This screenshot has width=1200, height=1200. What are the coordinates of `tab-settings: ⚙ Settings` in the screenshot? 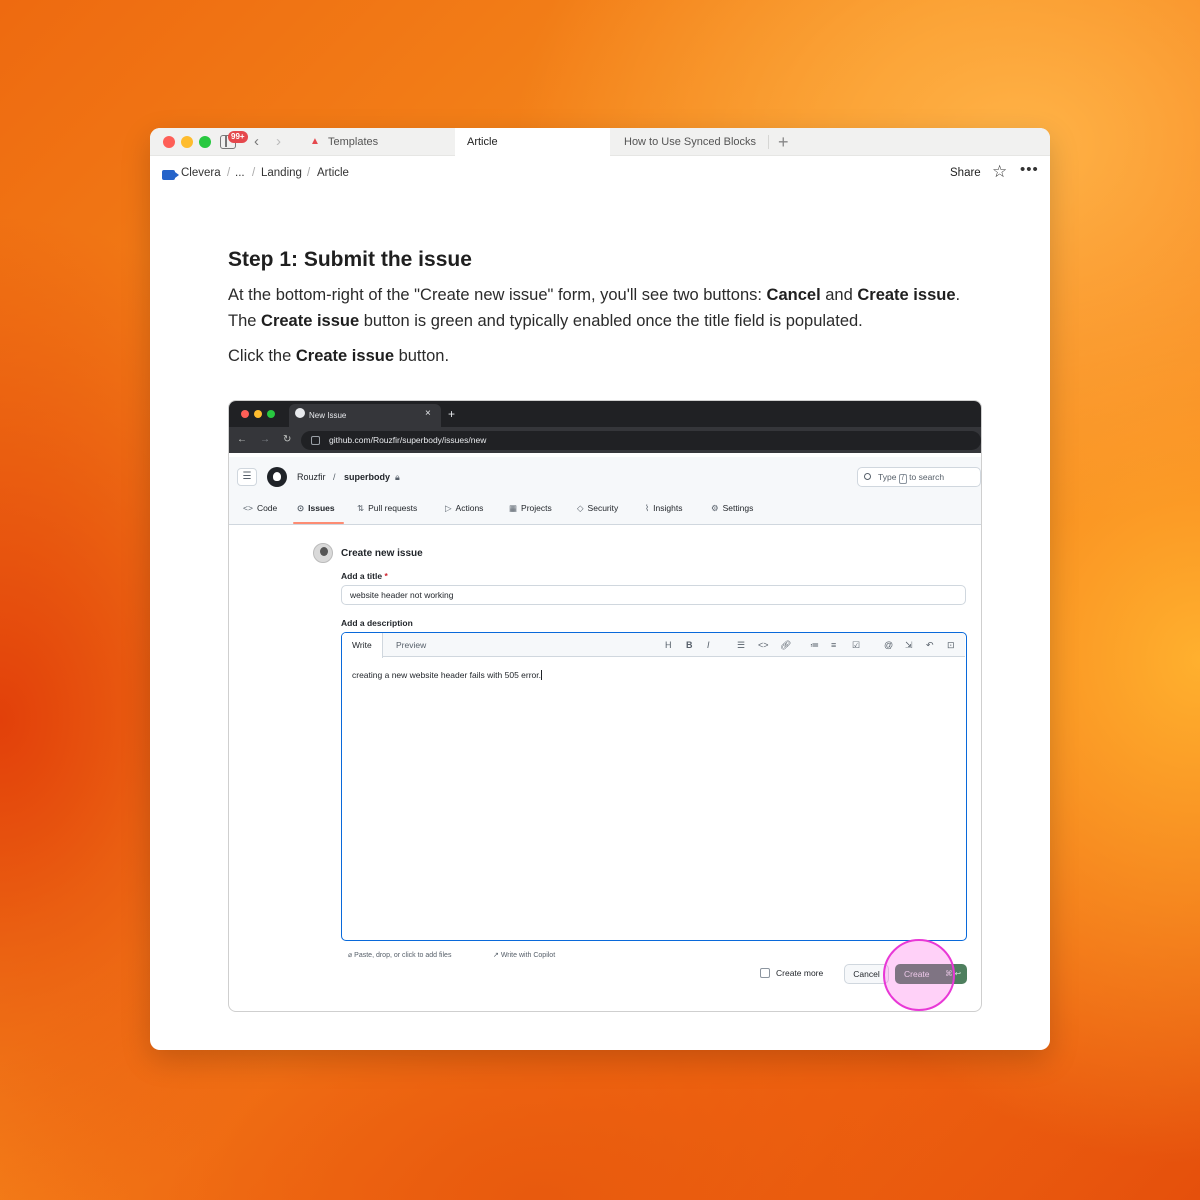 It's located at (732, 508).